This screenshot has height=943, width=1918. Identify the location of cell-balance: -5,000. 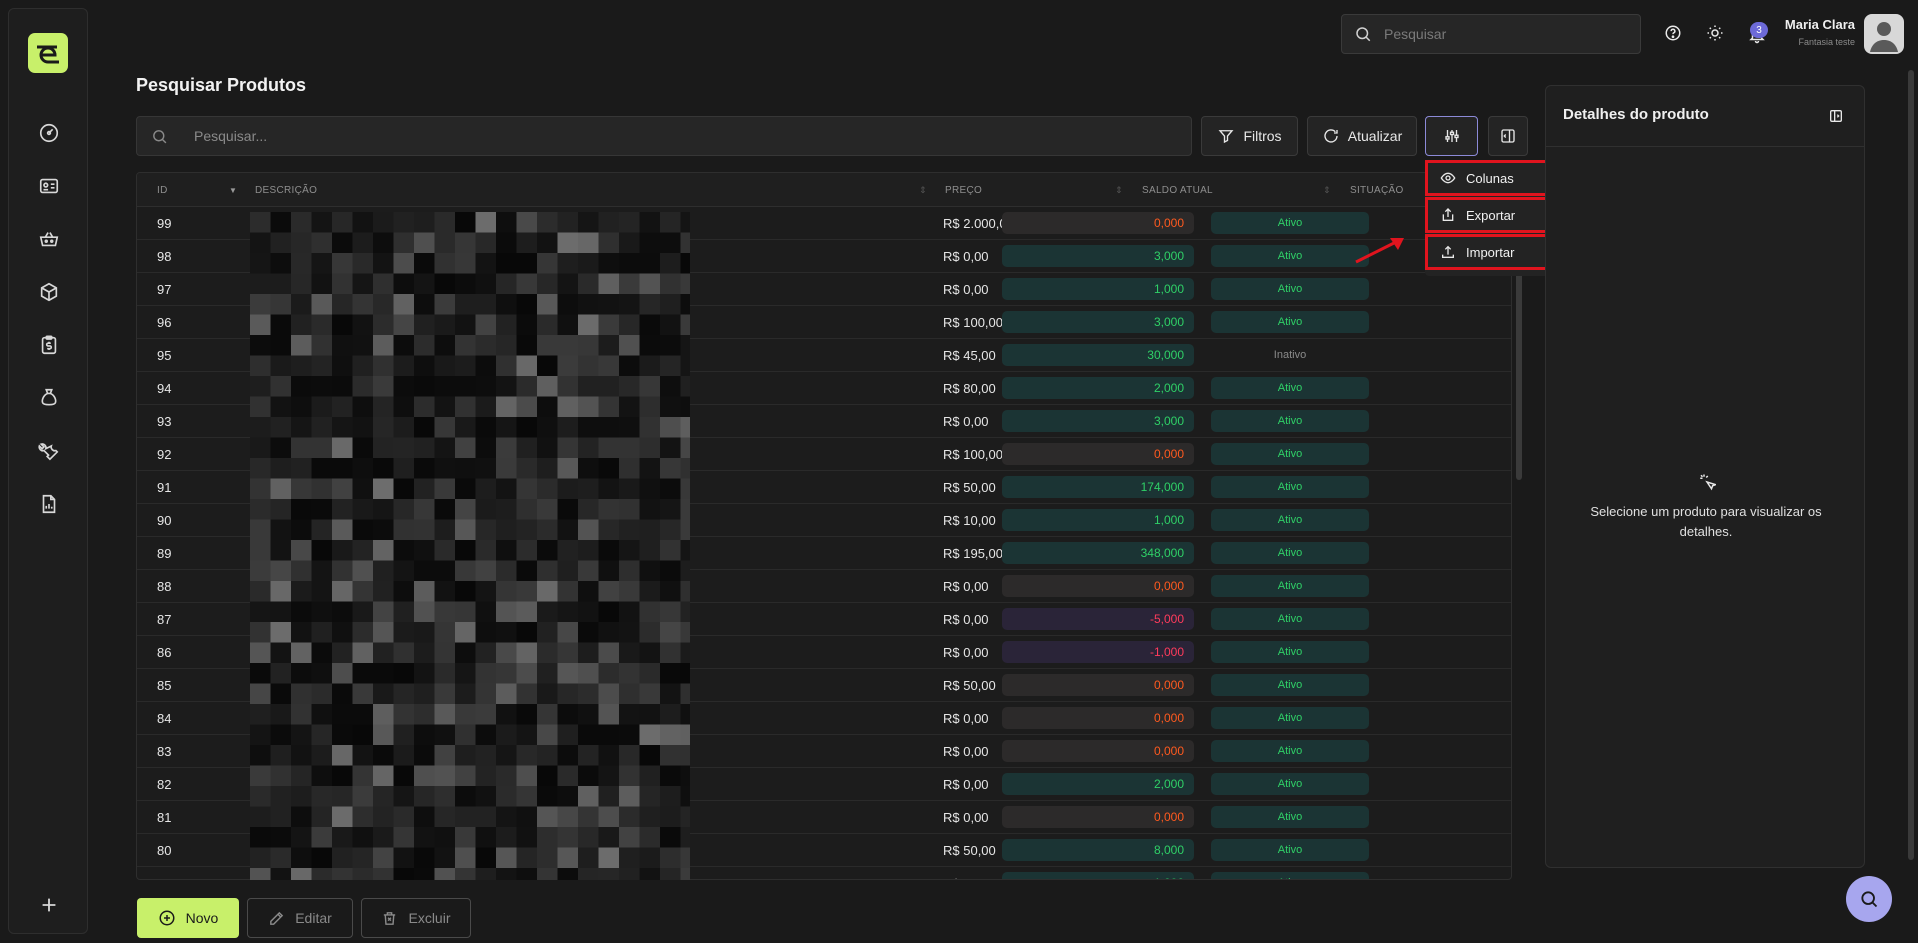
(1098, 619).